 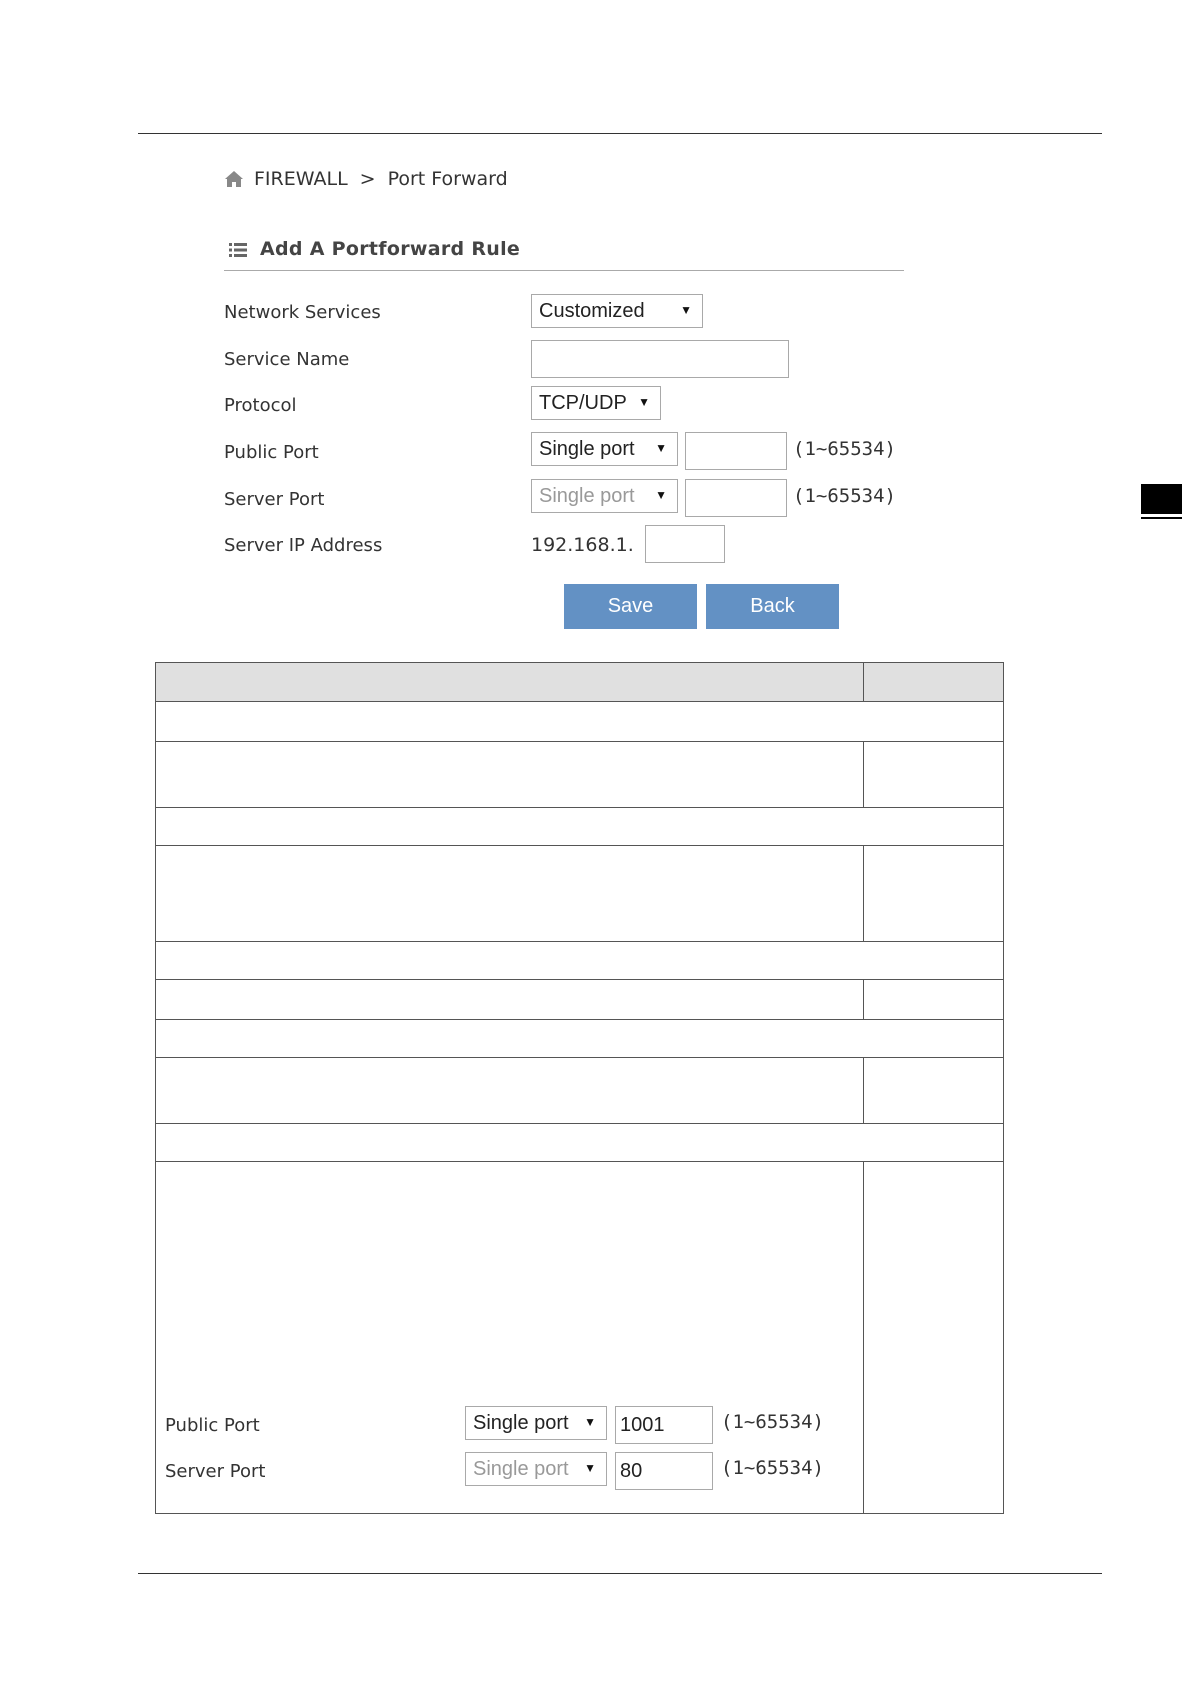 I want to click on breadcrumb-section: FIREWALL, so click(x=301, y=179).